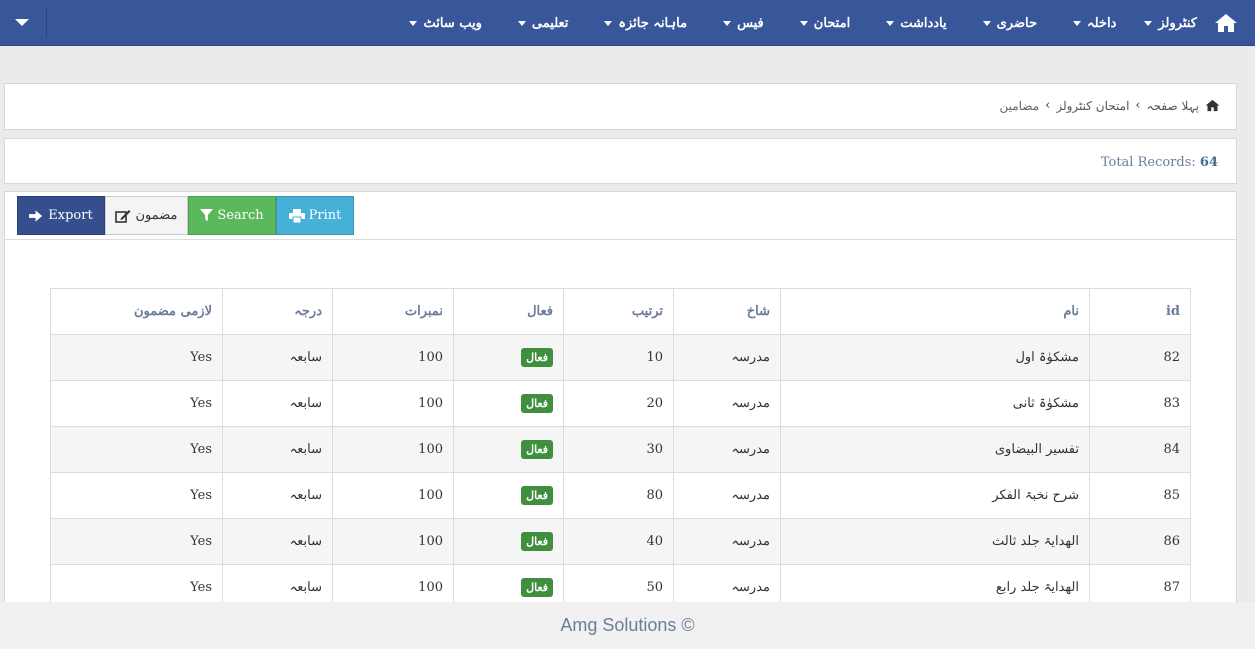 The image size is (1255, 649). I want to click on cell-name: شرح نخبۃ الفکر, so click(935, 495).